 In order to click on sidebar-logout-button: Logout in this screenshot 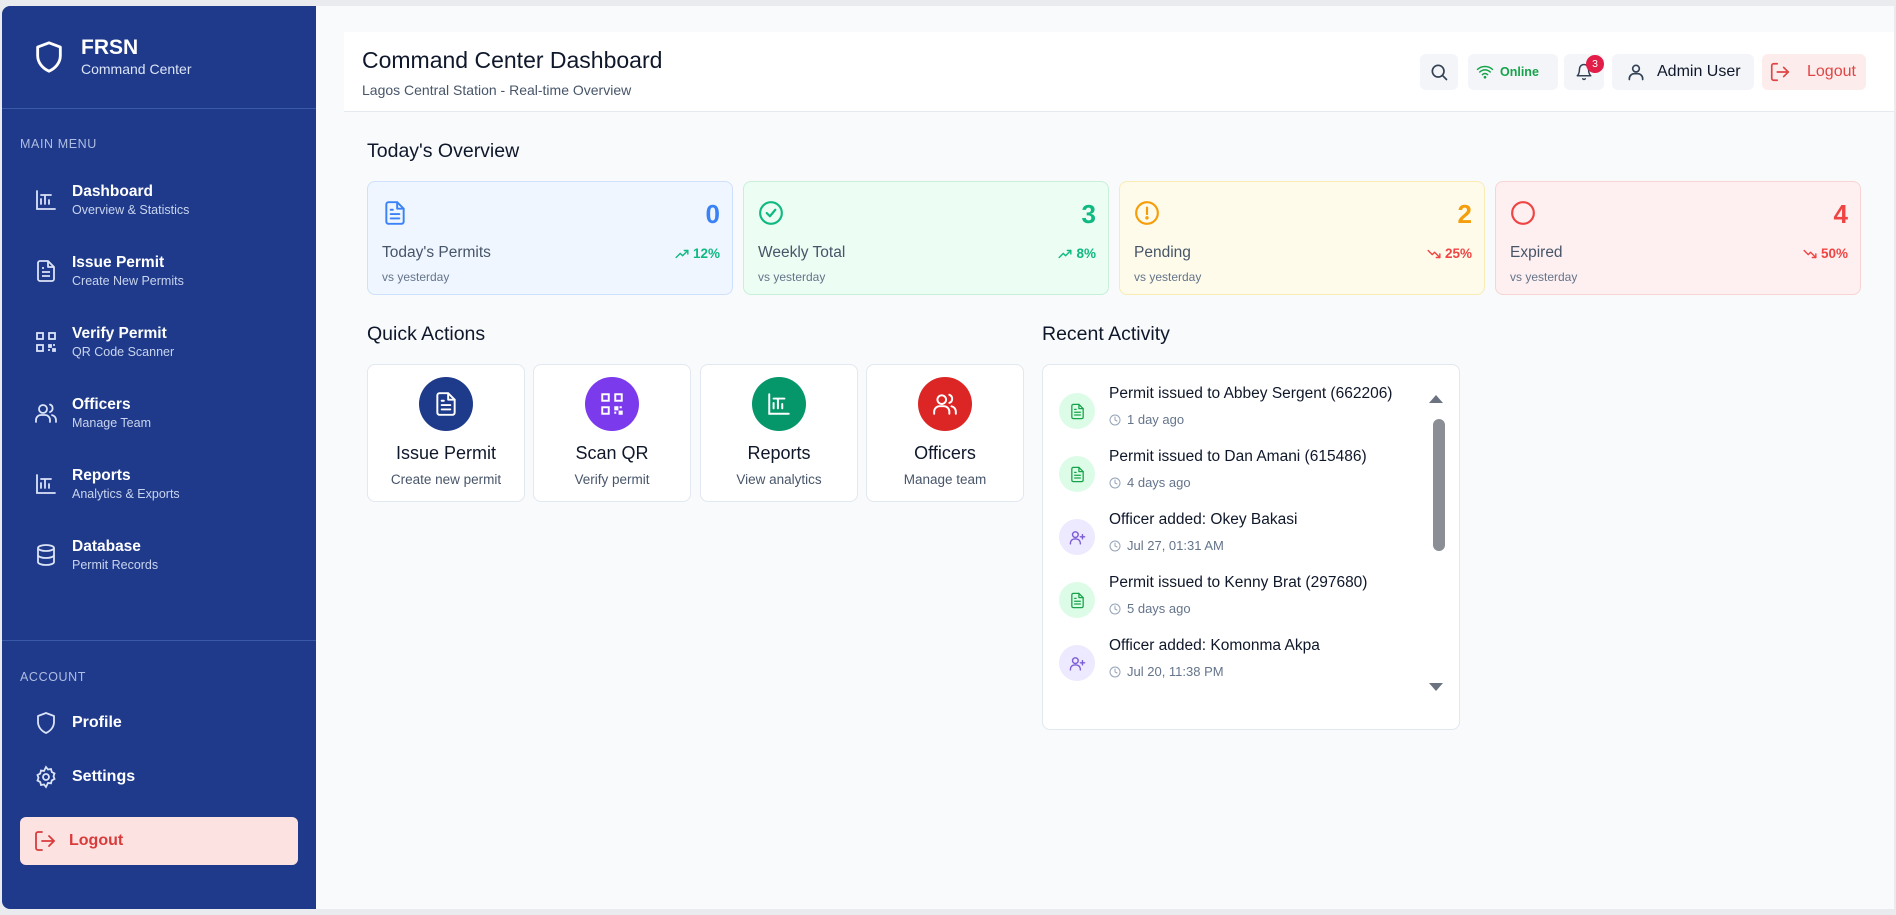, I will do `click(159, 841)`.